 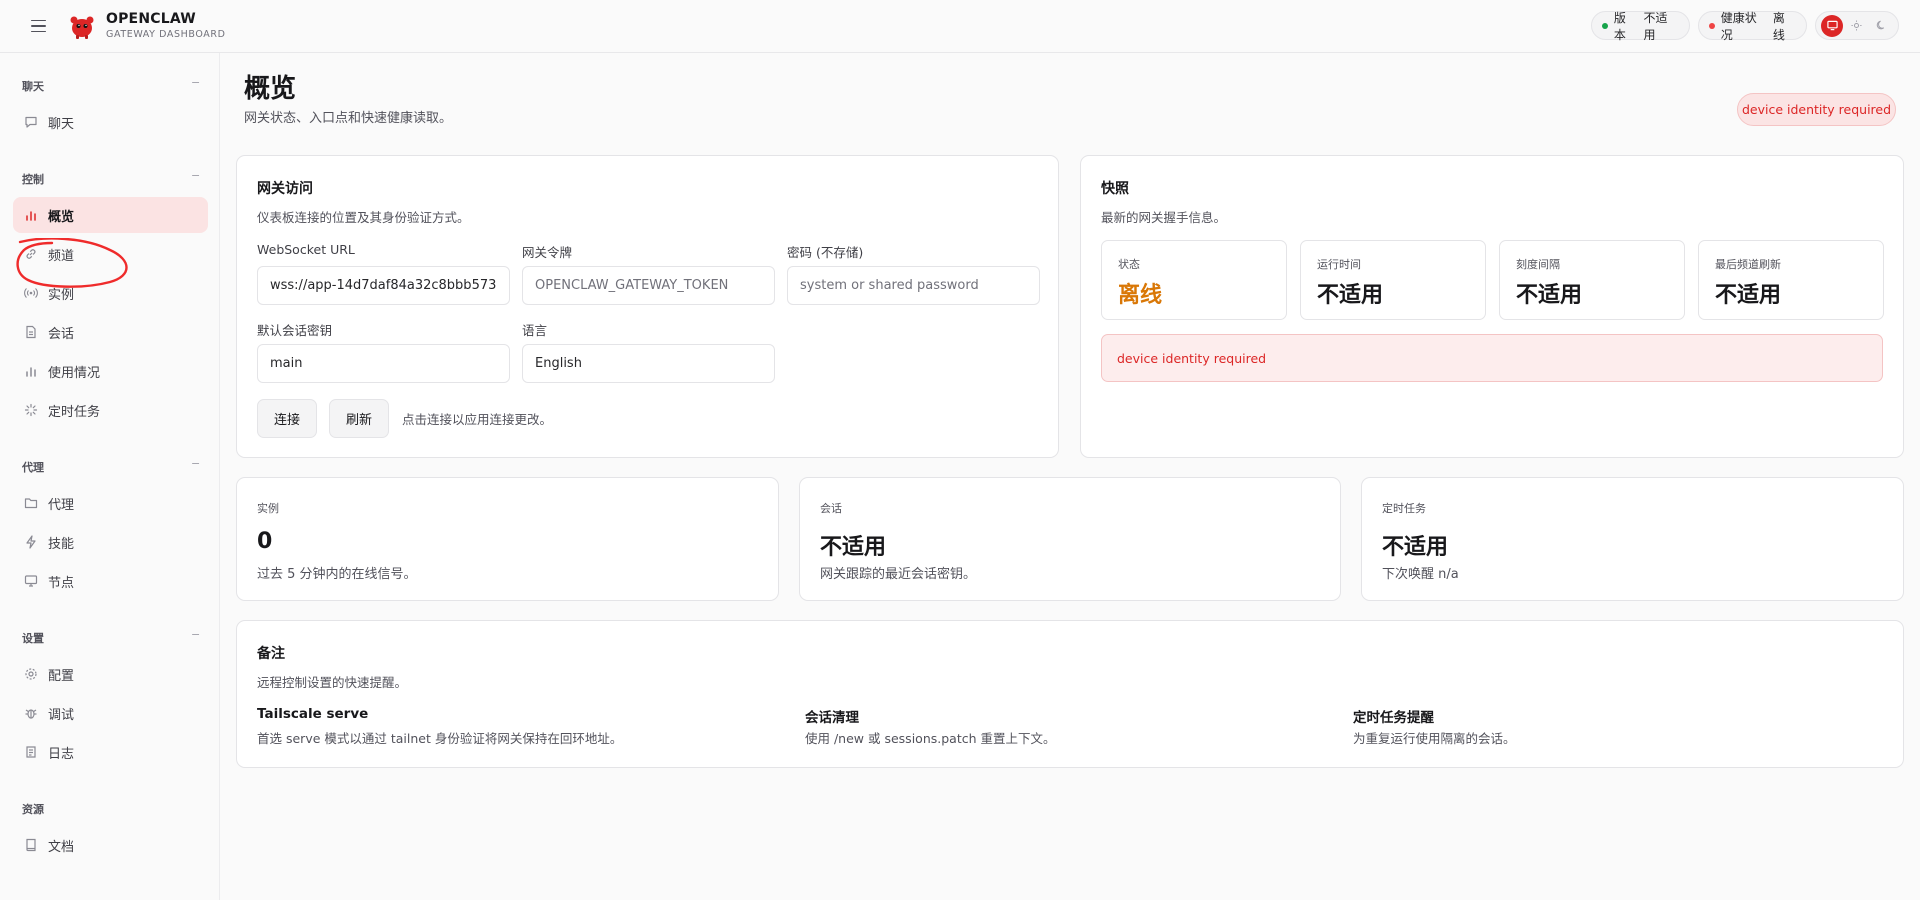 I want to click on card-subtitle: 远程控制设置的快速提醒。, so click(x=332, y=682).